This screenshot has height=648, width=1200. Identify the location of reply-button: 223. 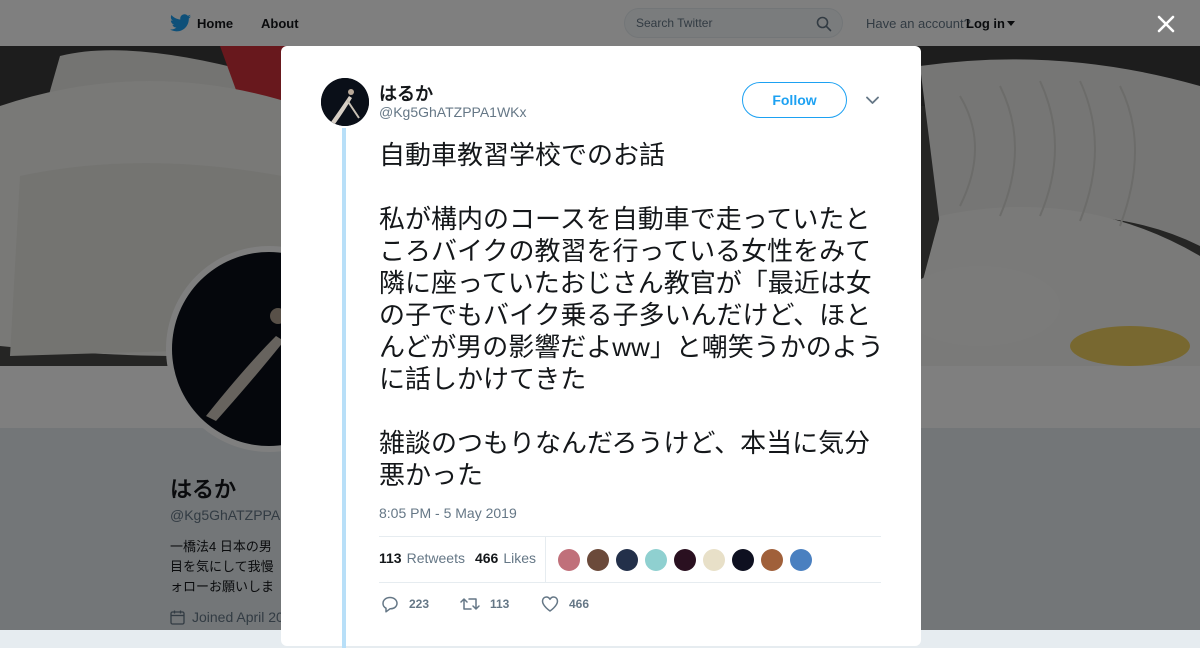
(405, 604).